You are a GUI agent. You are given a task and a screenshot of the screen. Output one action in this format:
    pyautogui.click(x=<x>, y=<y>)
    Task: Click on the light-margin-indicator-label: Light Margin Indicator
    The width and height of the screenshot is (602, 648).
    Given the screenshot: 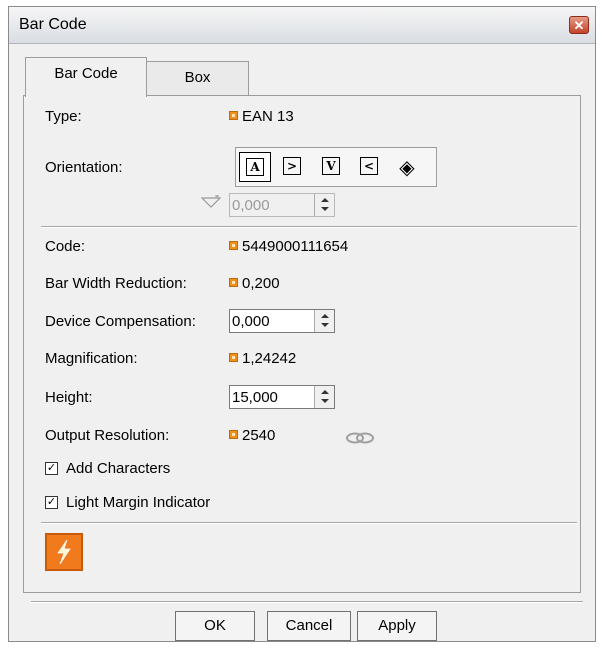 What is the action you would take?
    pyautogui.click(x=138, y=502)
    